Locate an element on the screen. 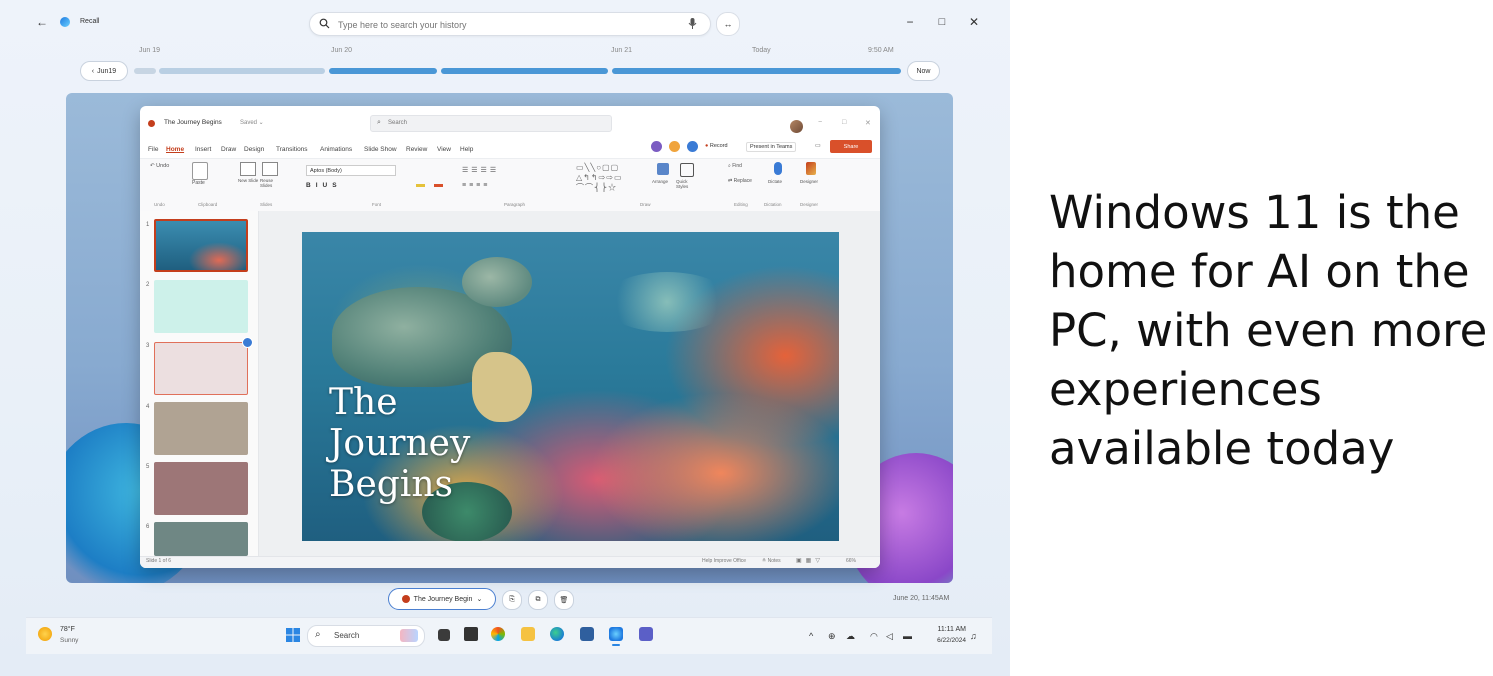 The image size is (1493, 676). tagline-line: home for AI on the is located at coordinates (1259, 271).